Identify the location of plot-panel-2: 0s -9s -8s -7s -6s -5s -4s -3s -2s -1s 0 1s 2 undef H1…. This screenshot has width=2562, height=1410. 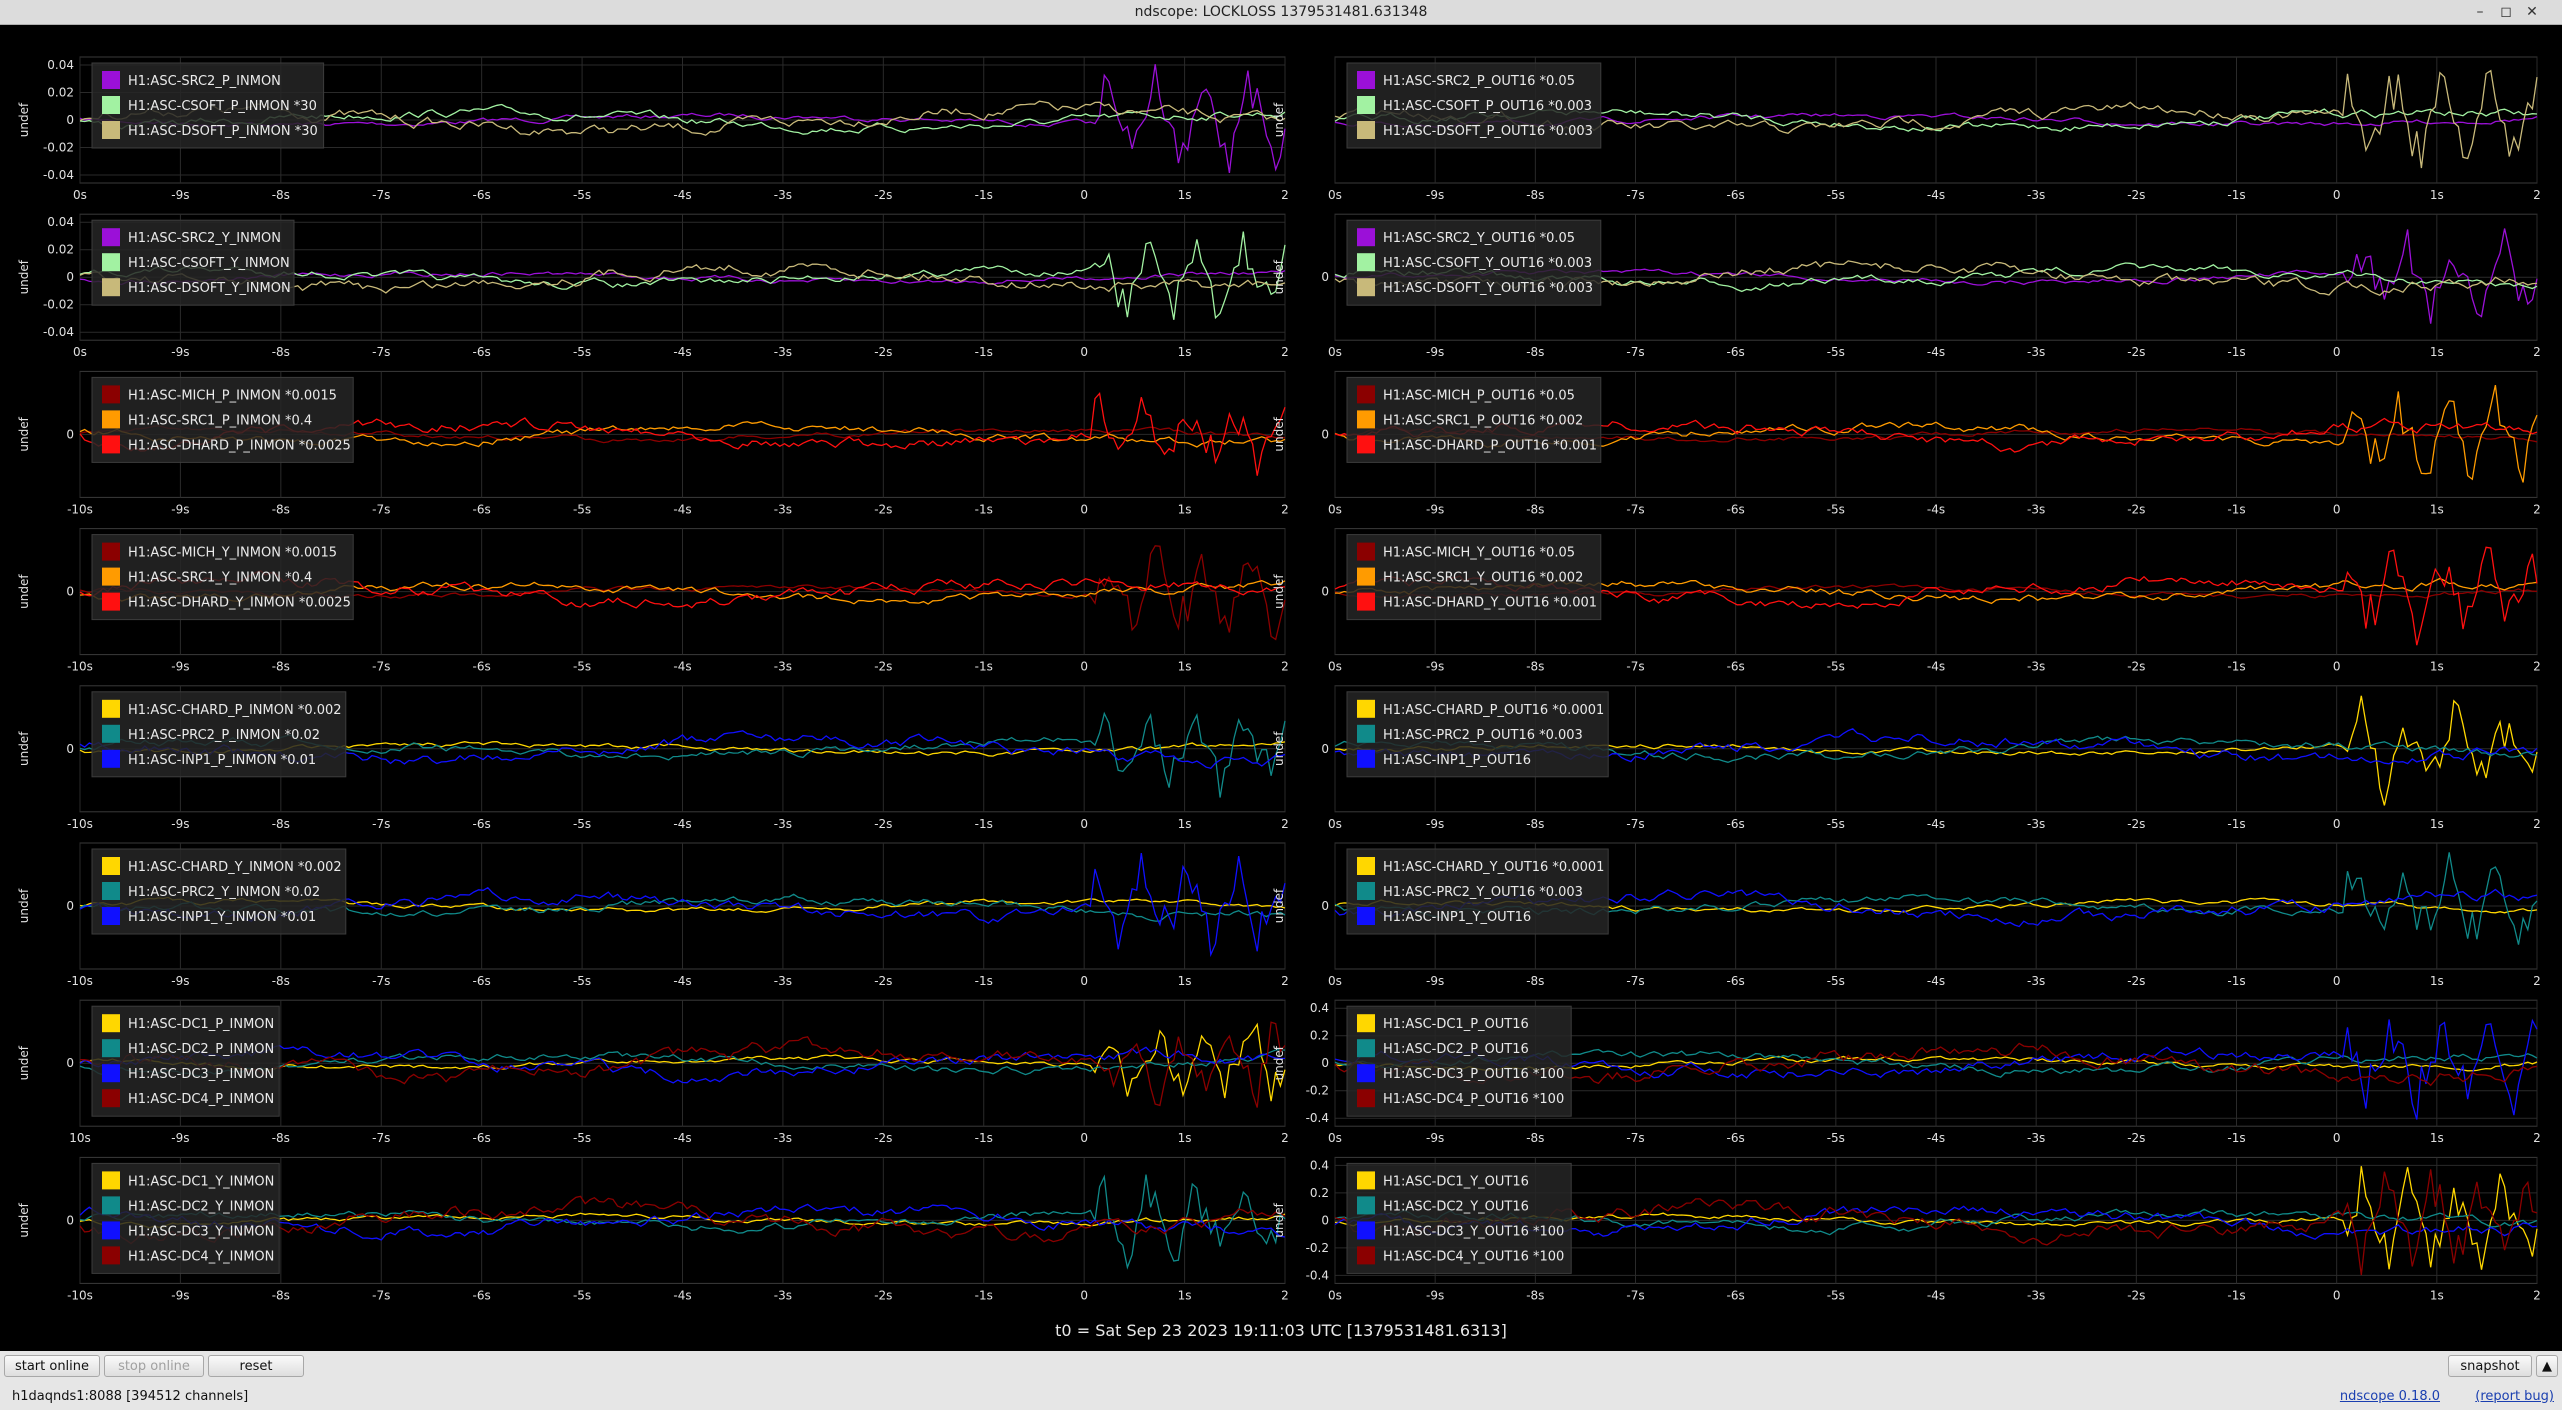
(1906, 129).